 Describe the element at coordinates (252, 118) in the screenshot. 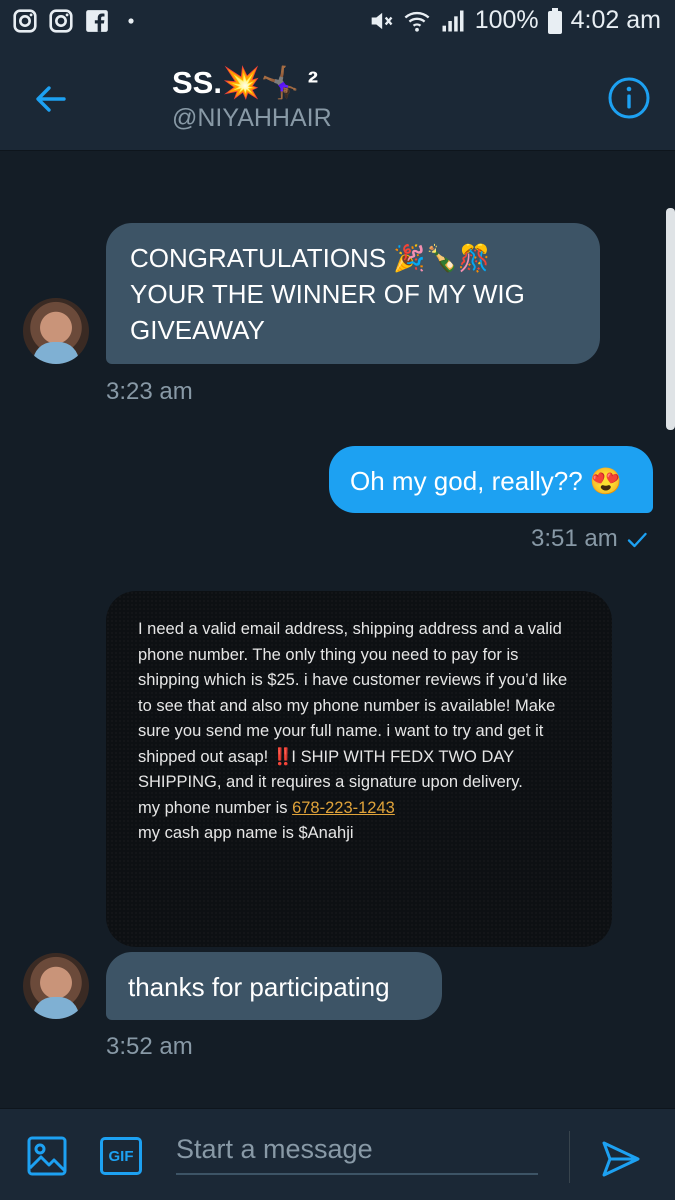

I see `contact-handle: @NIYAHHAIR` at that location.